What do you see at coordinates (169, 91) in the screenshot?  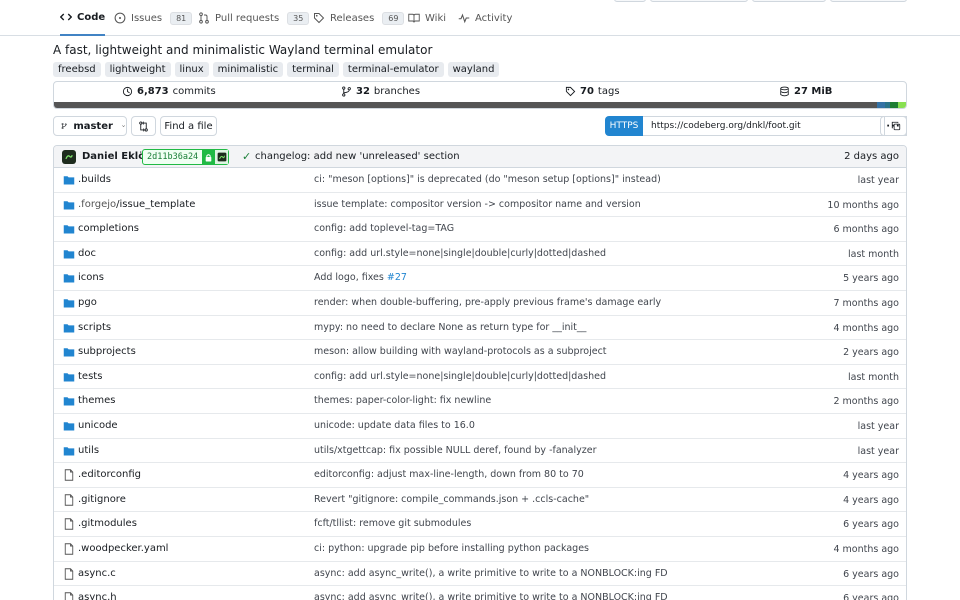 I see `commits-stat: 6,873 commits` at bounding box center [169, 91].